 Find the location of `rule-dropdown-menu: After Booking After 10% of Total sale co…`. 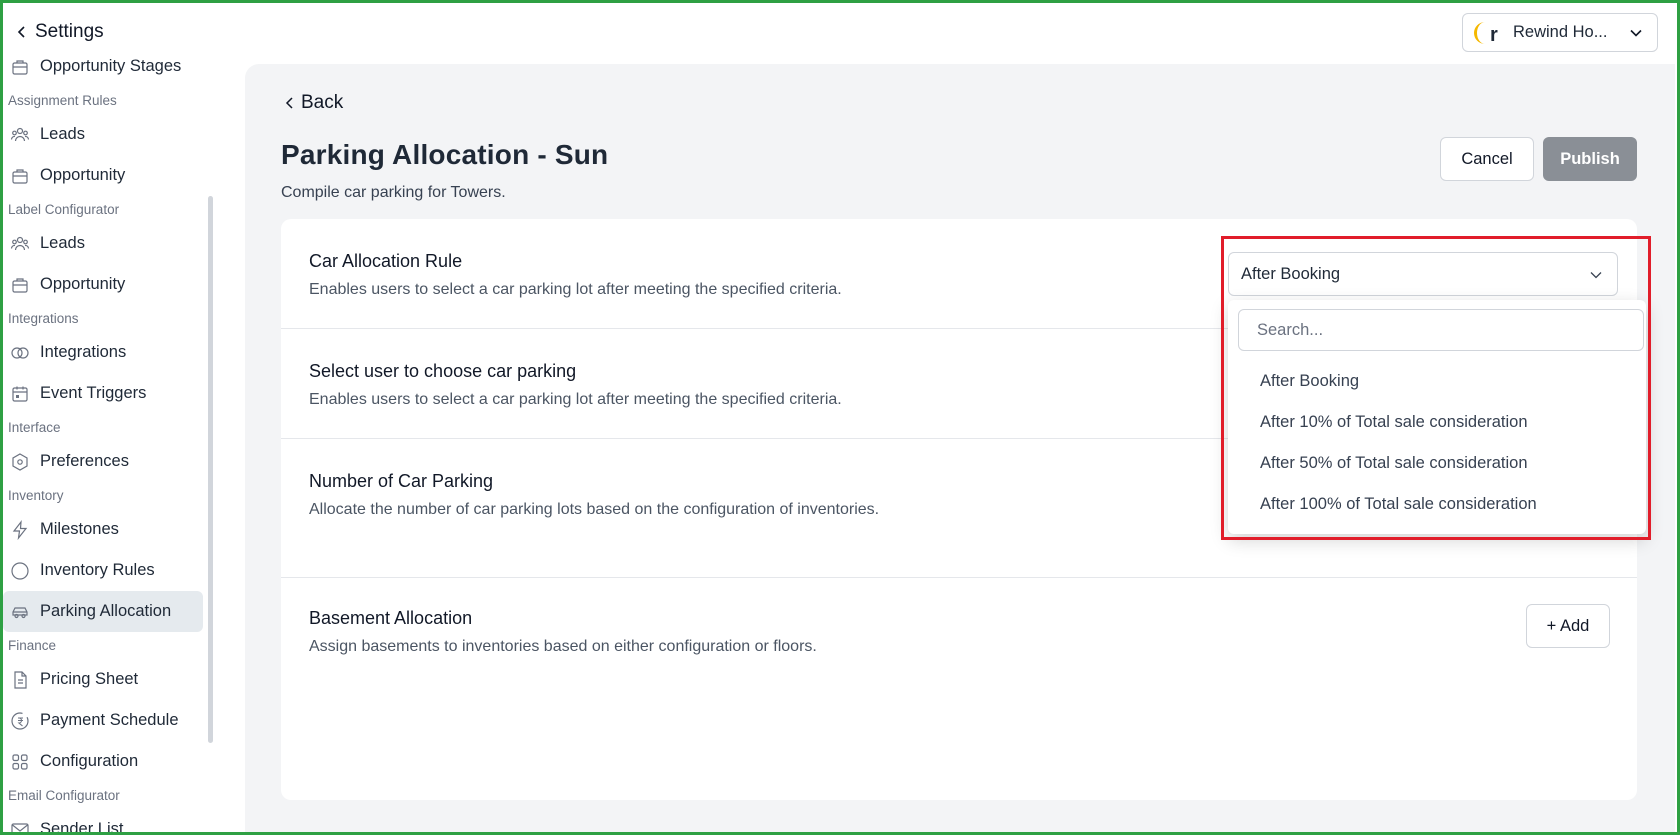

rule-dropdown-menu: After Booking After 10% of Total sale co… is located at coordinates (1437, 417).